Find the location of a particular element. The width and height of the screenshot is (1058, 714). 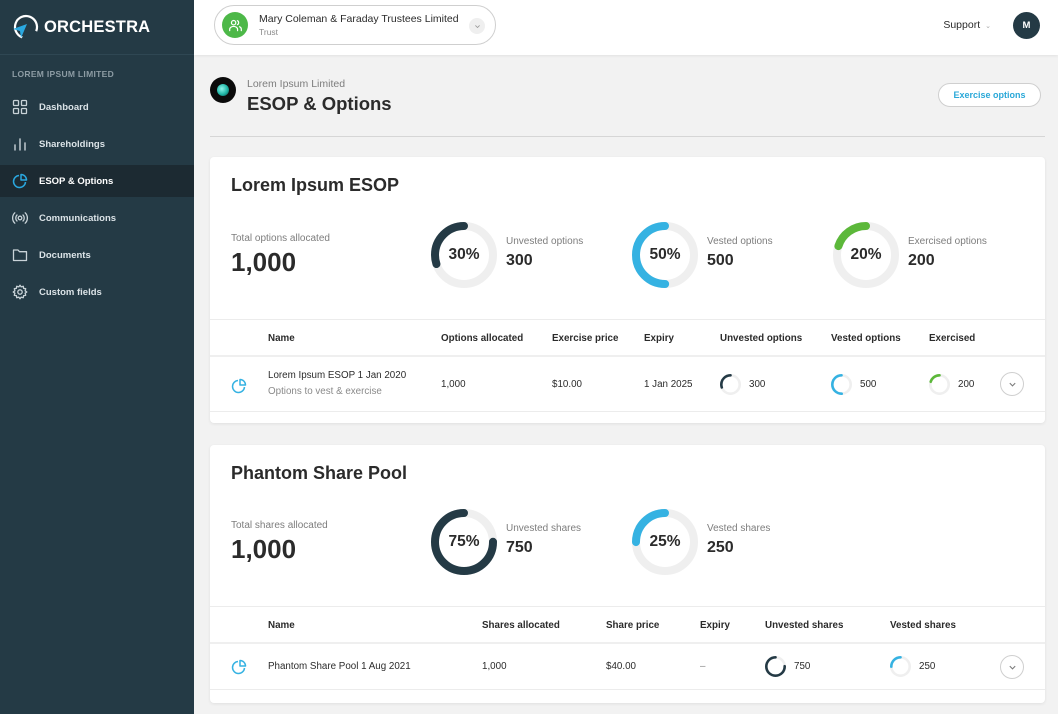

stat-label: Vested shares is located at coordinates (739, 528).